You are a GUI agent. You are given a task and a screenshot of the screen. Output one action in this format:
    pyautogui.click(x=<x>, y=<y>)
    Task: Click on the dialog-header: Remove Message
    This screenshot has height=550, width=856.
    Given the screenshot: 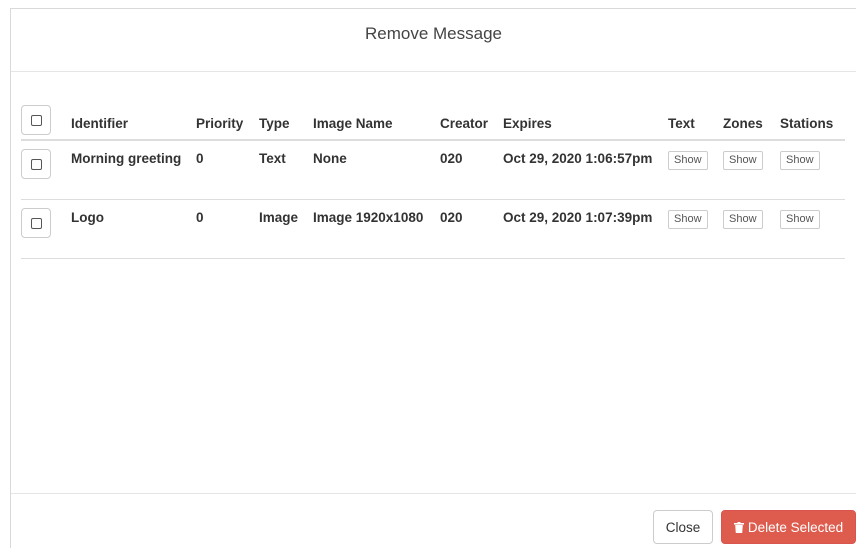 What is the action you would take?
    pyautogui.click(x=433, y=40)
    